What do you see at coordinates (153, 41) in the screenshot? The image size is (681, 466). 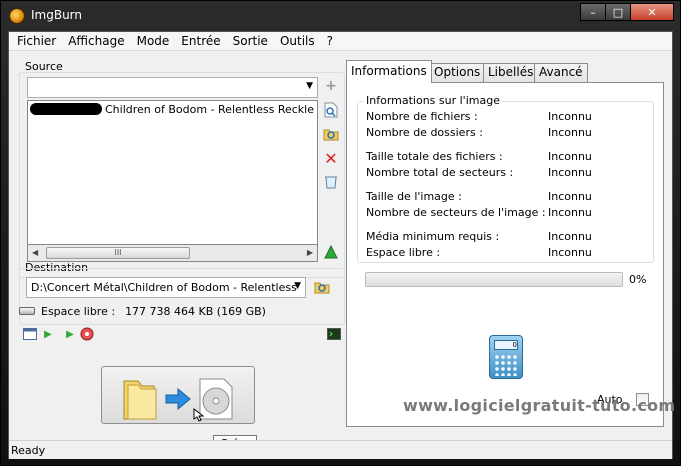 I see `menu-mode: Mode` at bounding box center [153, 41].